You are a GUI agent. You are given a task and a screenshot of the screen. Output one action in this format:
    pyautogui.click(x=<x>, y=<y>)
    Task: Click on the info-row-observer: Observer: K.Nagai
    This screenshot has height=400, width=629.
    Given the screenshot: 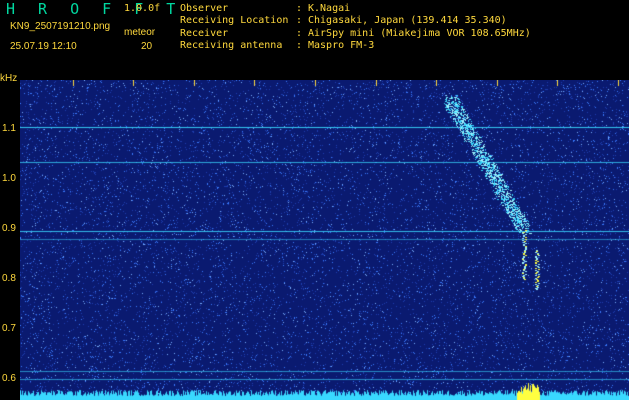 What is the action you would take?
    pyautogui.click(x=265, y=8)
    